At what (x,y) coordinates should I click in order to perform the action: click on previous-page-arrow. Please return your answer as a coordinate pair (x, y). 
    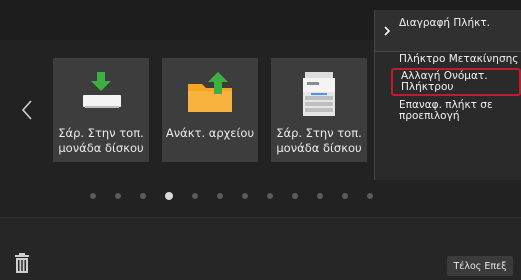
    Looking at the image, I should click on (27, 110).